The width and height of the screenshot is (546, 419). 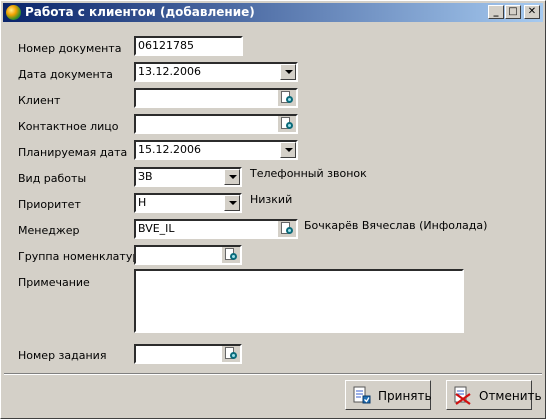 I want to click on client-input, so click(x=216, y=98).